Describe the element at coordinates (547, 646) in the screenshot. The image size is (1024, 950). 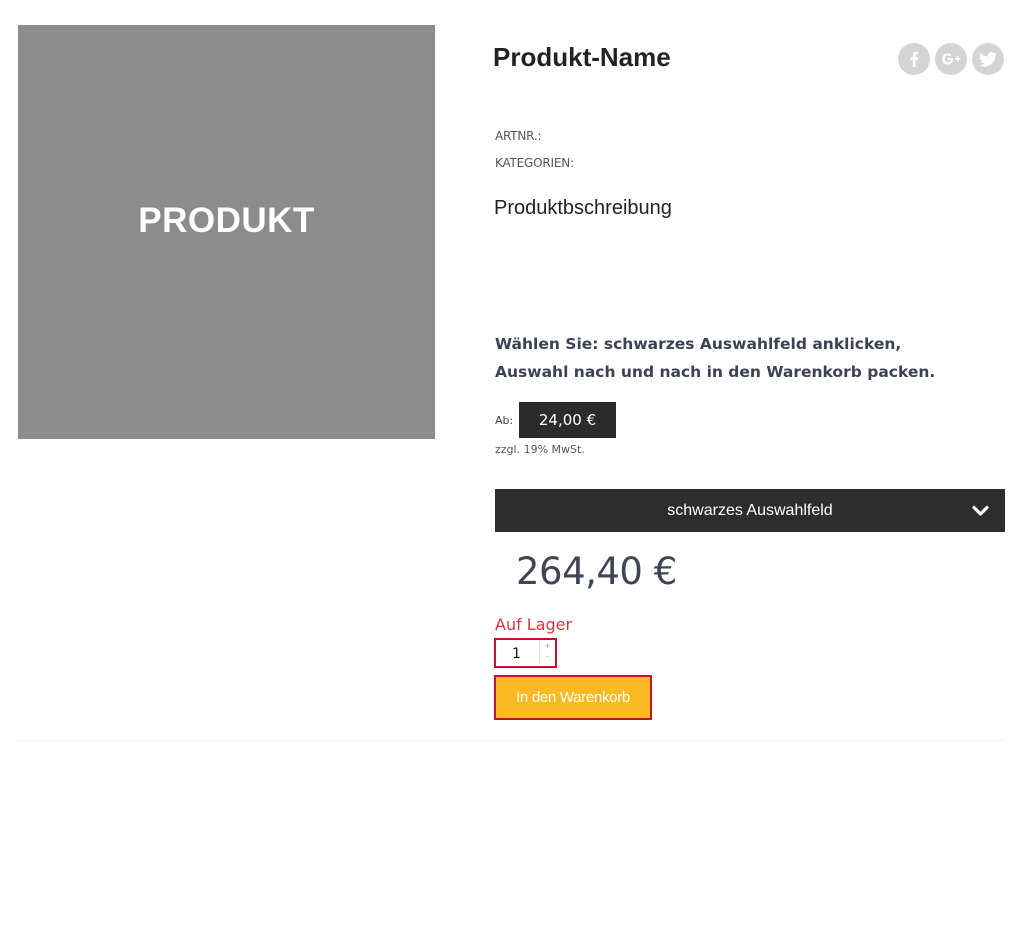
I see `quantity-increment: +` at that location.